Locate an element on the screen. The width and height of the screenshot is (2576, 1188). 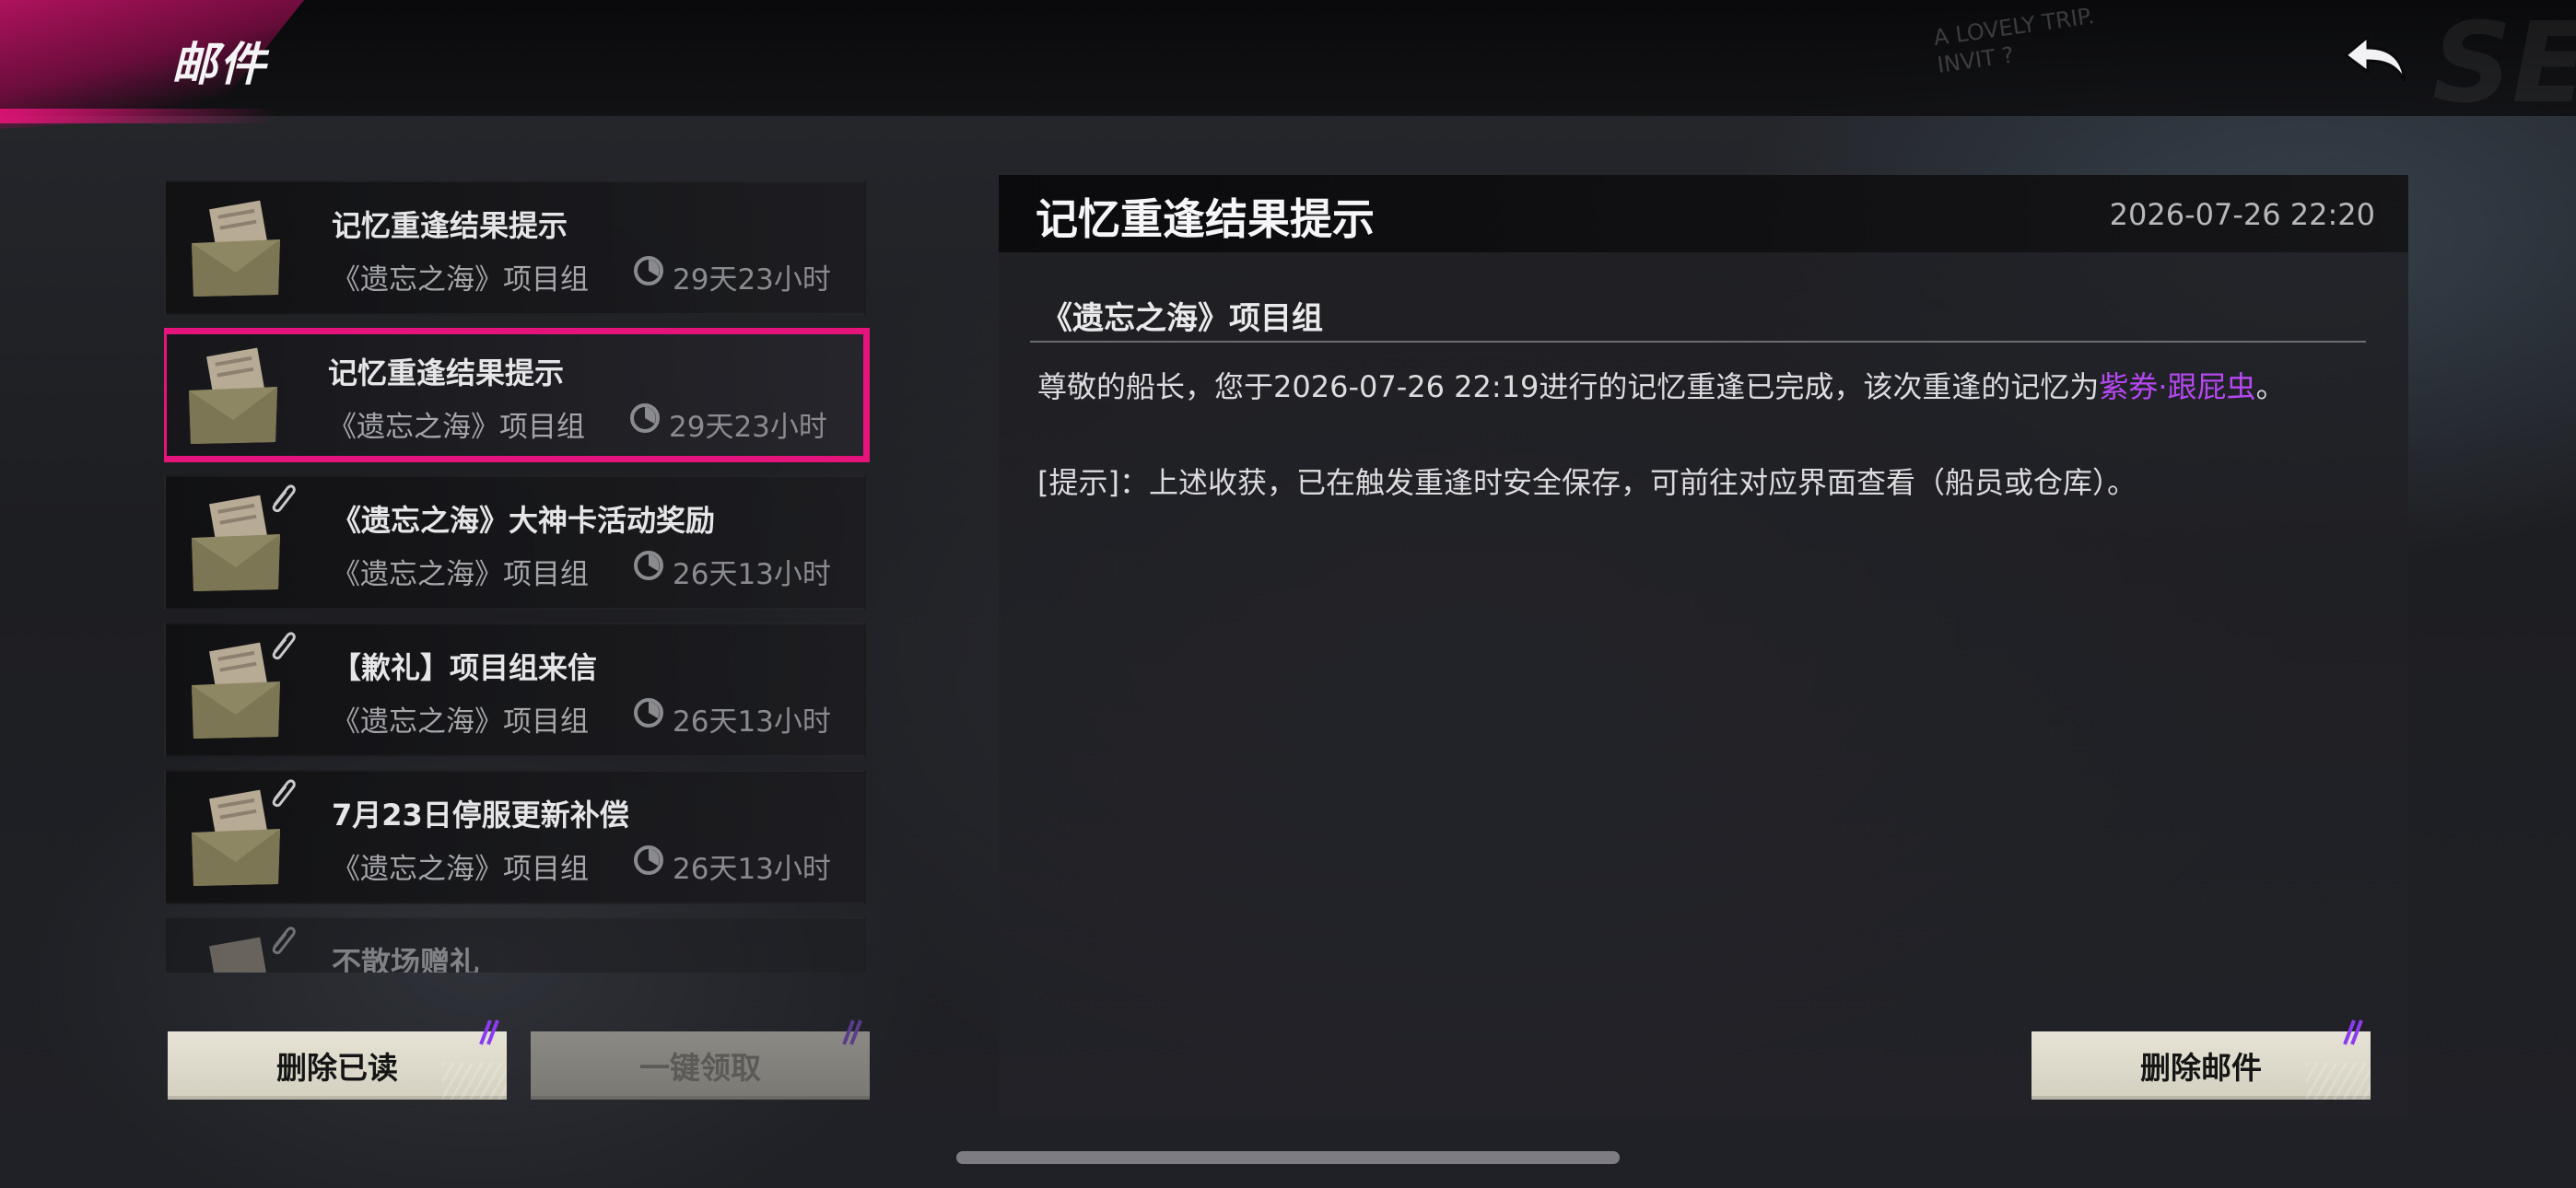
mail-item: 记忆重逢结果提示 《遗忘之海》项目组 29天23小时 is located at coordinates (515, 248).